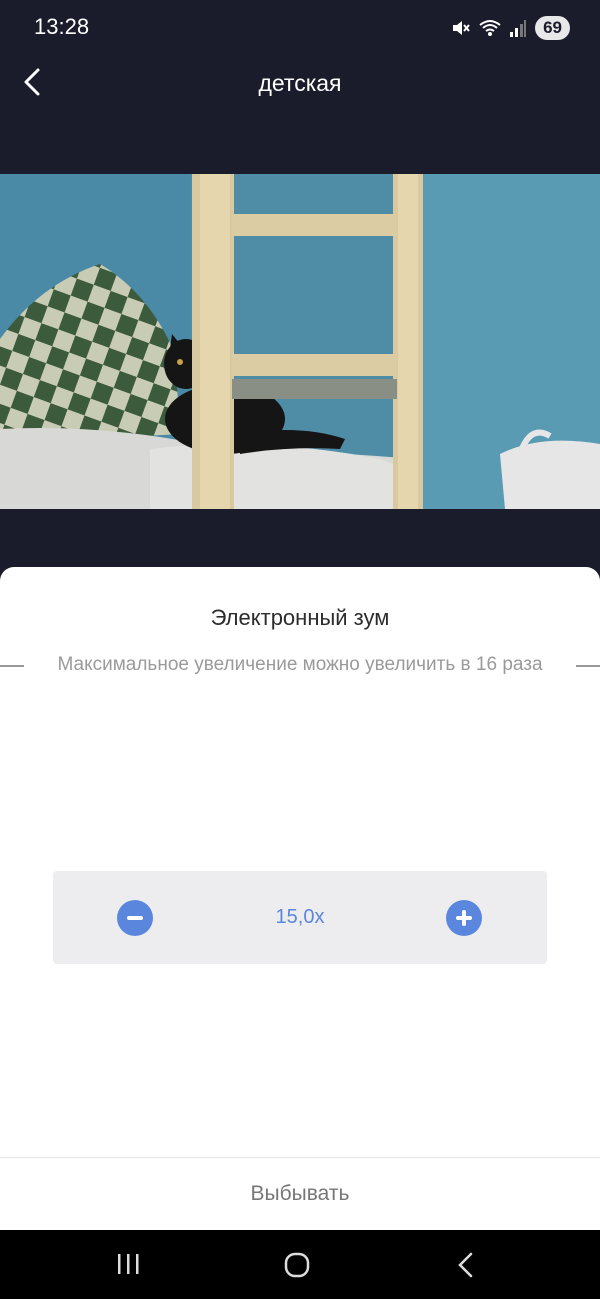 The height and width of the screenshot is (1299, 600). I want to click on status-icons: 69, so click(510, 28).